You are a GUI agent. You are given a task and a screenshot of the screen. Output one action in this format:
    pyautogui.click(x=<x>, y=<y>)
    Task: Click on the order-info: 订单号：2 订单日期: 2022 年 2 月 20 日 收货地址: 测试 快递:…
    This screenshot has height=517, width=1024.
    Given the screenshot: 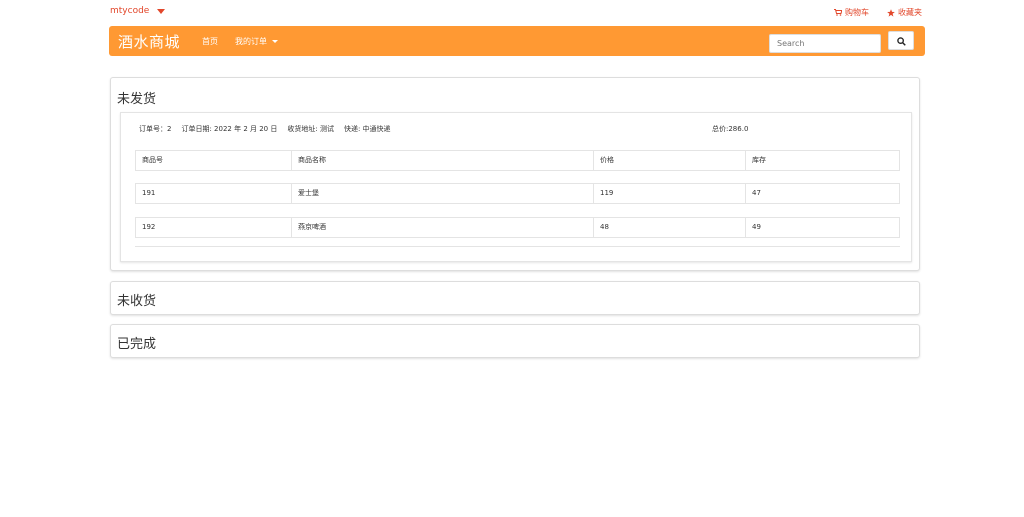 What is the action you would take?
    pyautogui.click(x=265, y=129)
    